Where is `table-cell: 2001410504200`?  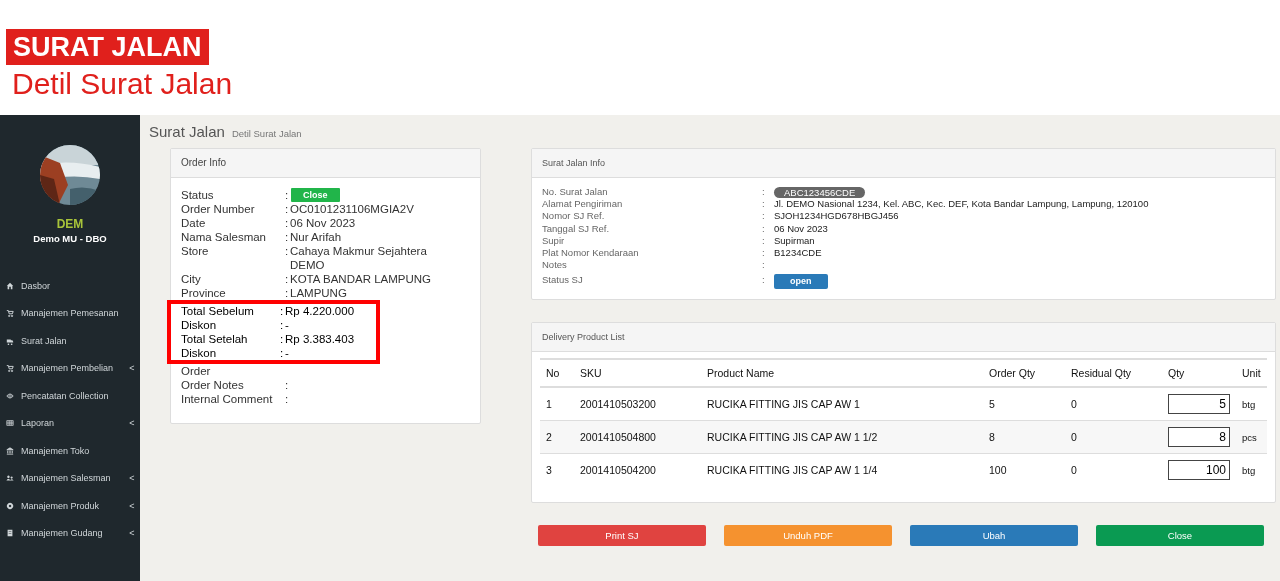 table-cell: 2001410504200 is located at coordinates (637, 470).